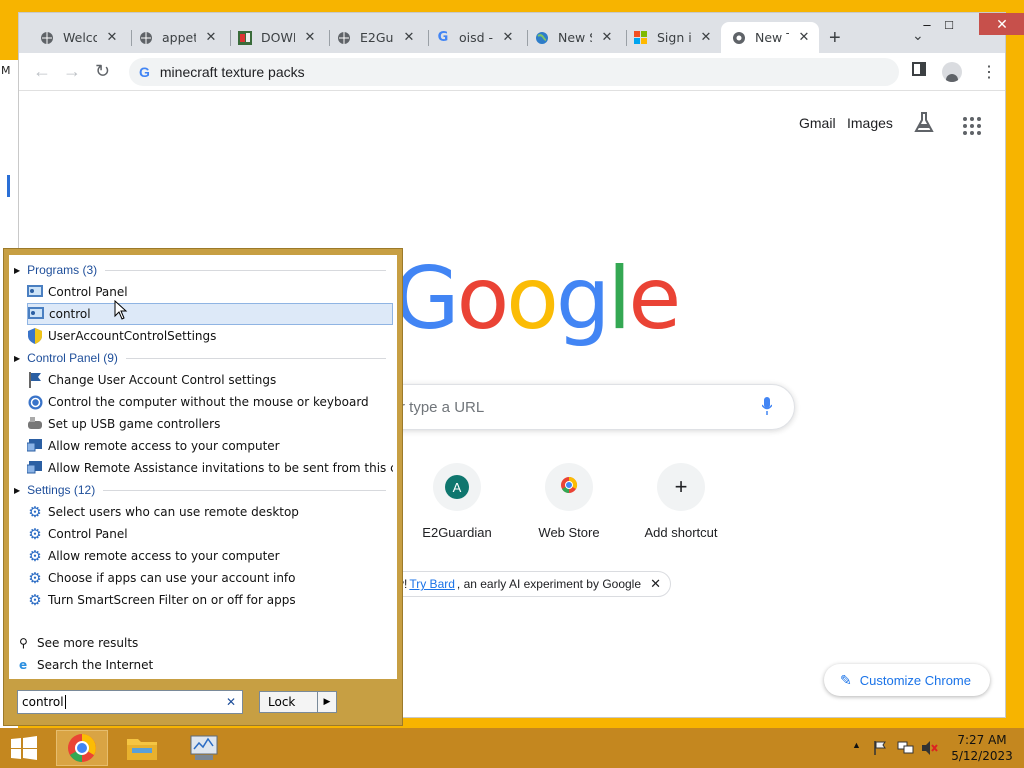 Image resolution: width=1024 pixels, height=768 pixels. Describe the element at coordinates (231, 702) in the screenshot. I see `clear-search-icon: ✕` at that location.